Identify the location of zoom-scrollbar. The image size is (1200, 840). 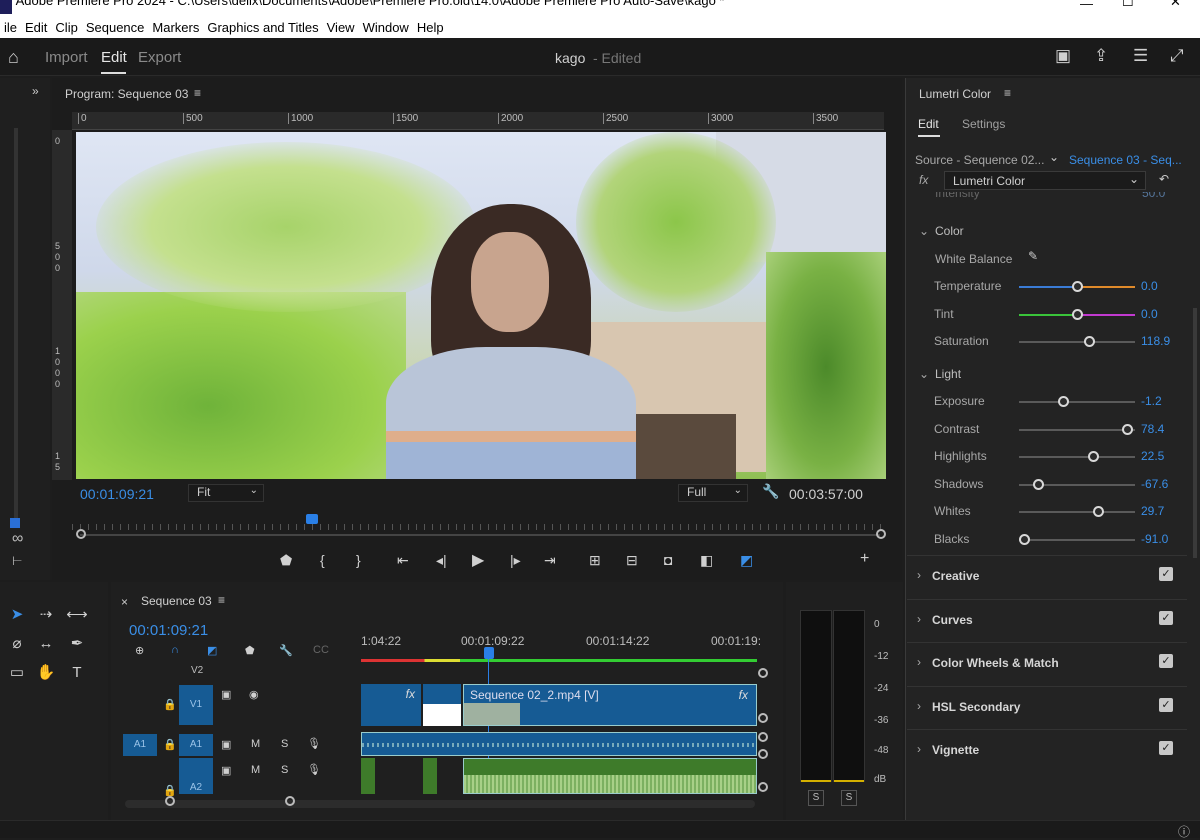
(480, 535).